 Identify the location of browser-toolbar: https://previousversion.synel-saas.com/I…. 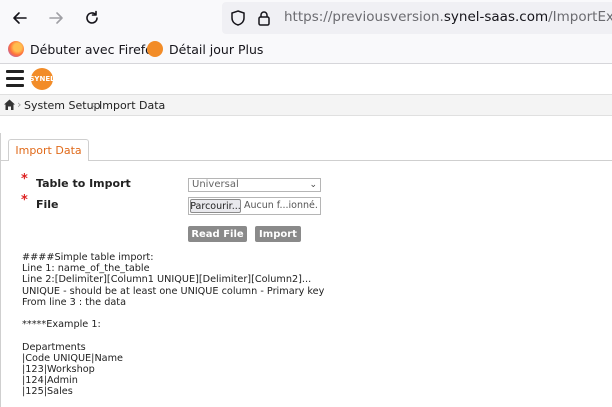
(306, 18).